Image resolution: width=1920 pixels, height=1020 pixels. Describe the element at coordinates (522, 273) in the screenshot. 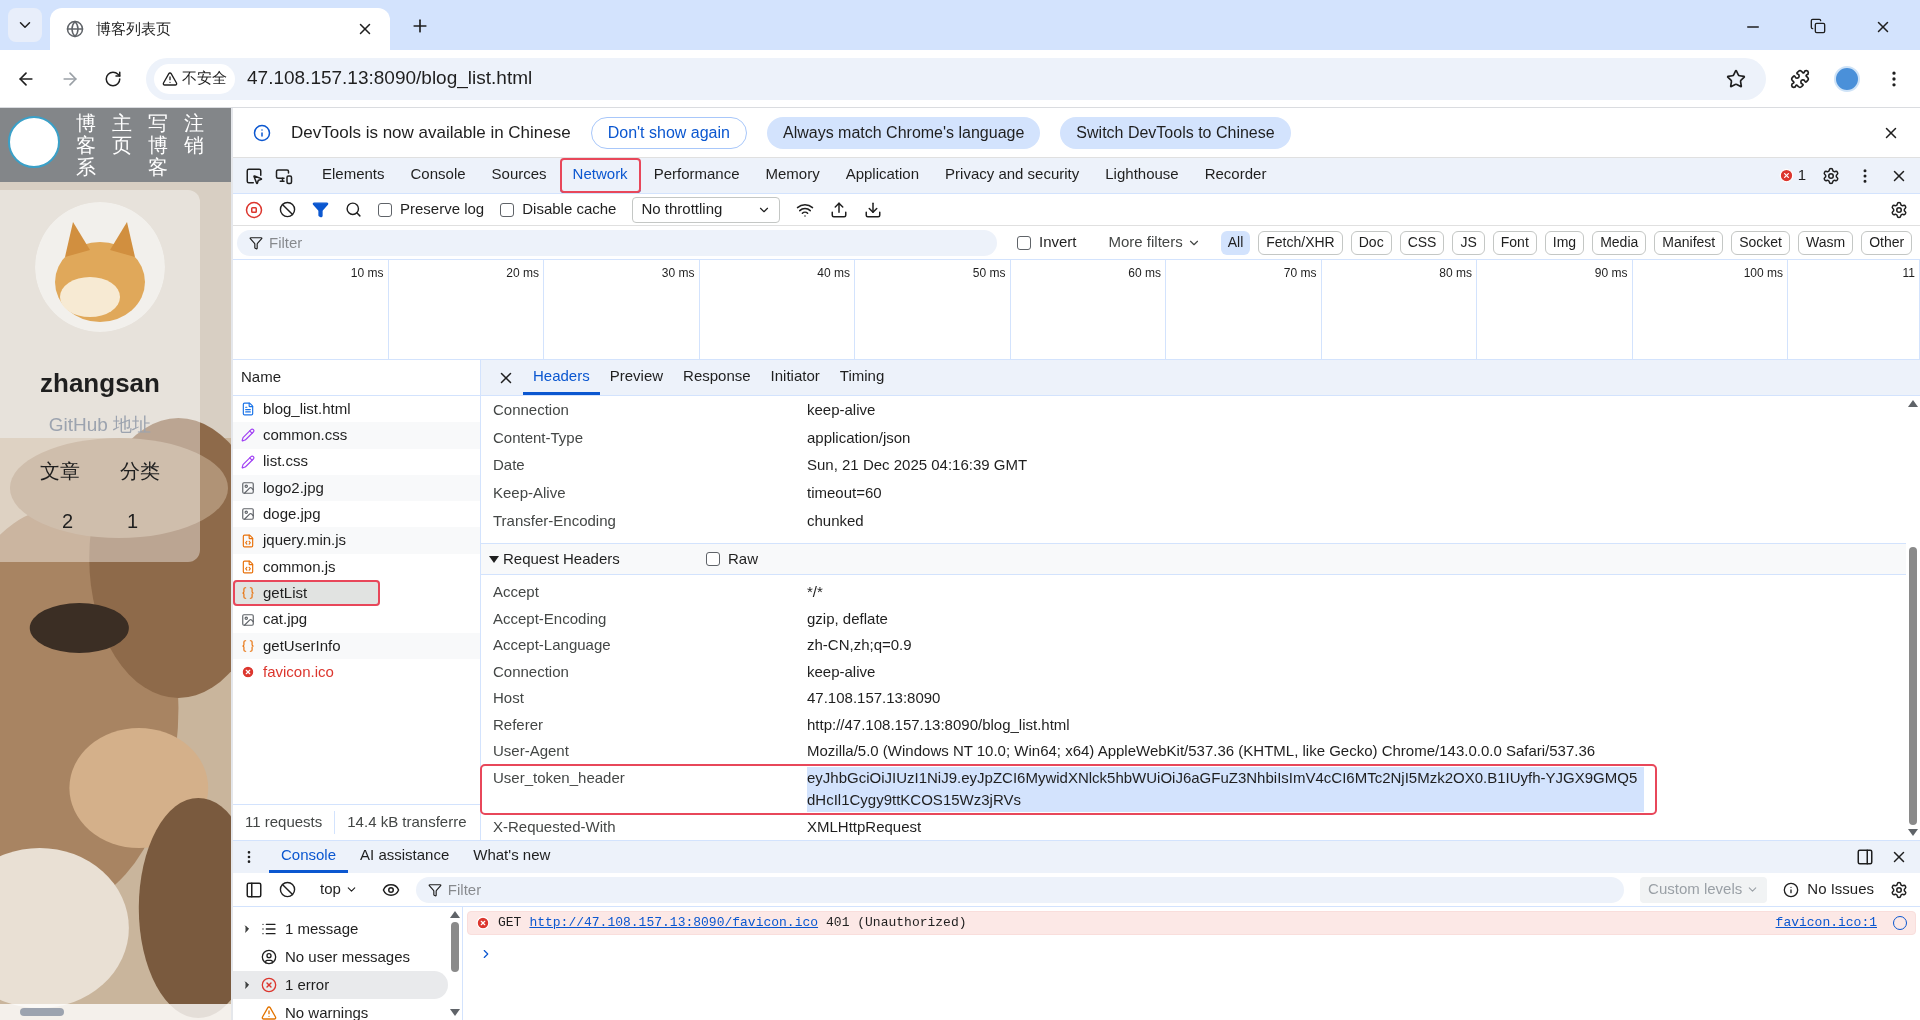

I see `timeline-tick: 20 ms` at that location.